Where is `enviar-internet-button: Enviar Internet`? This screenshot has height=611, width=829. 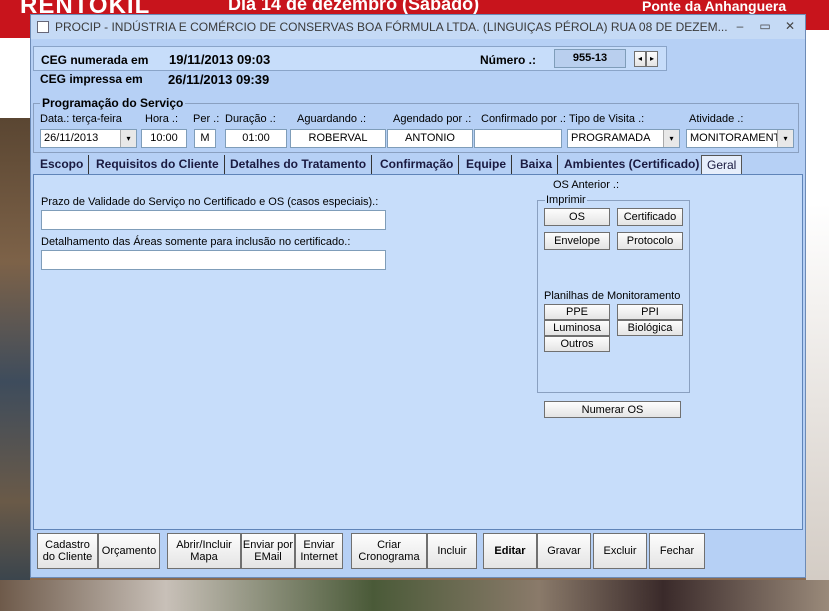
enviar-internet-button: Enviar Internet is located at coordinates (319, 551).